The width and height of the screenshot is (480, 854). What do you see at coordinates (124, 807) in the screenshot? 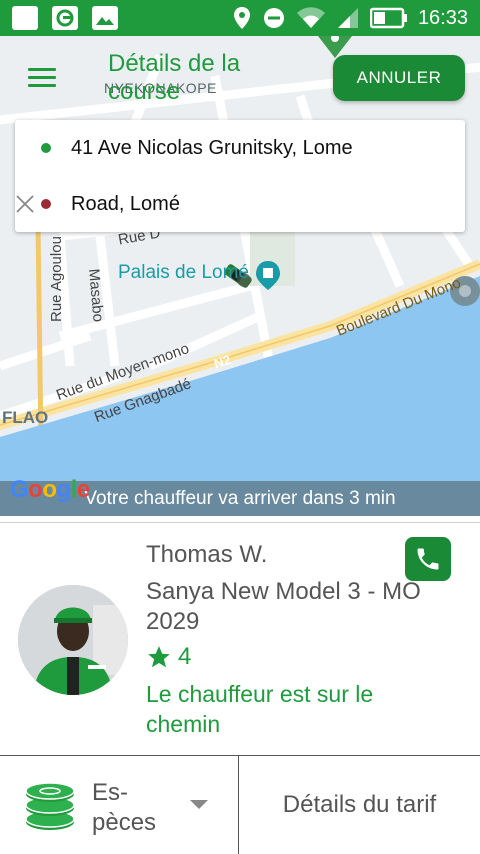
I see `payment-method-label: Es-pèces` at bounding box center [124, 807].